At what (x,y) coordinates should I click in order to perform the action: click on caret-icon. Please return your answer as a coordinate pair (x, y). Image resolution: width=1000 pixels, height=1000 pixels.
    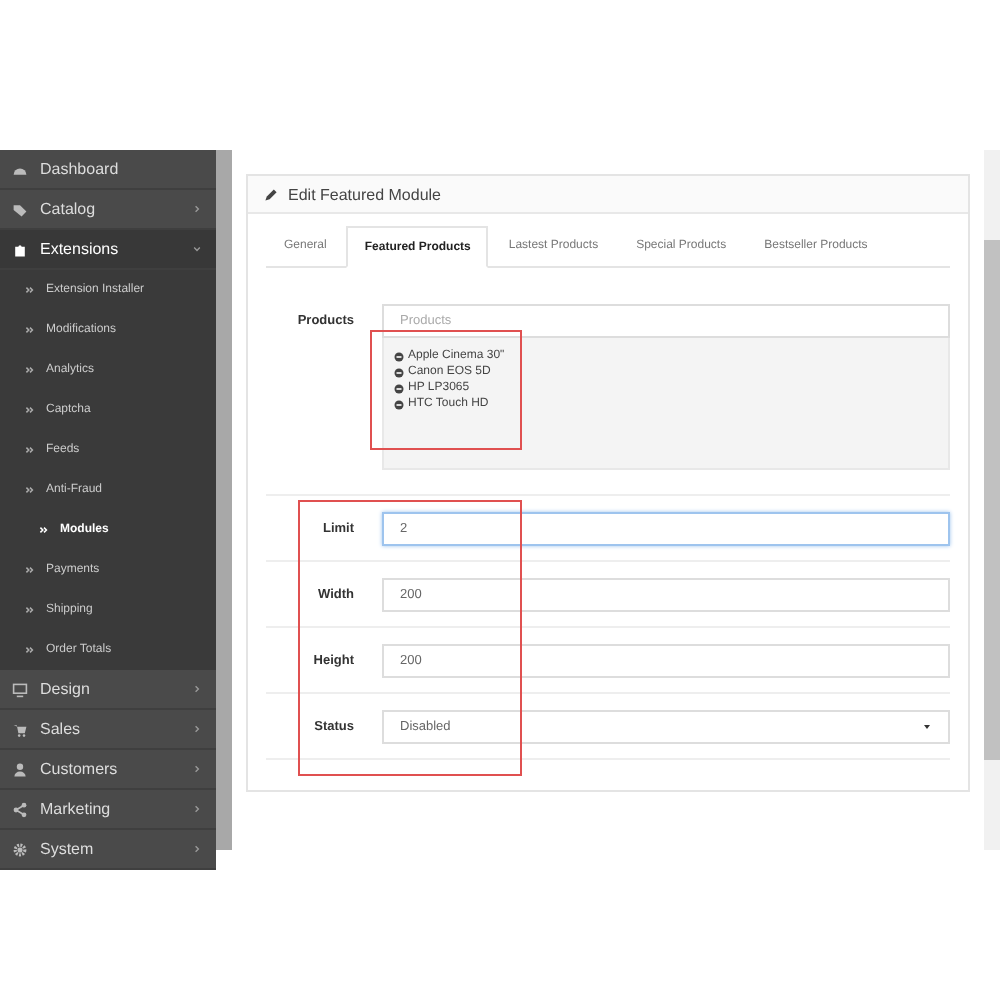
    Looking at the image, I should click on (927, 726).